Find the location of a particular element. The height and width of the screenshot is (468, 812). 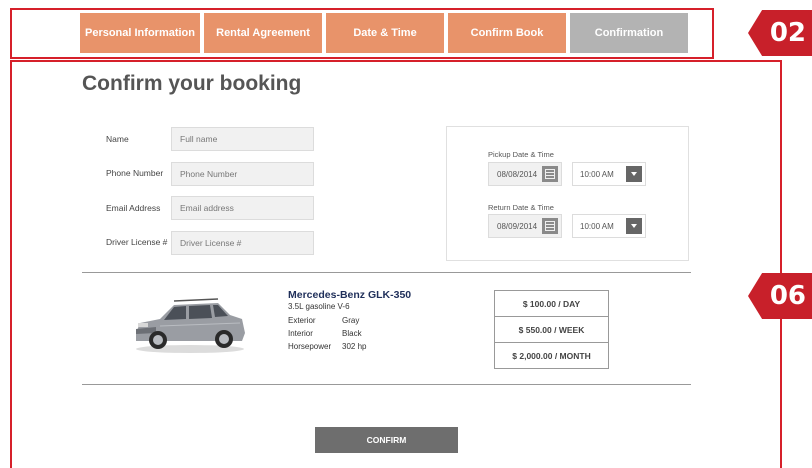

tab-confirm-book: Confirm Book is located at coordinates (507, 33).